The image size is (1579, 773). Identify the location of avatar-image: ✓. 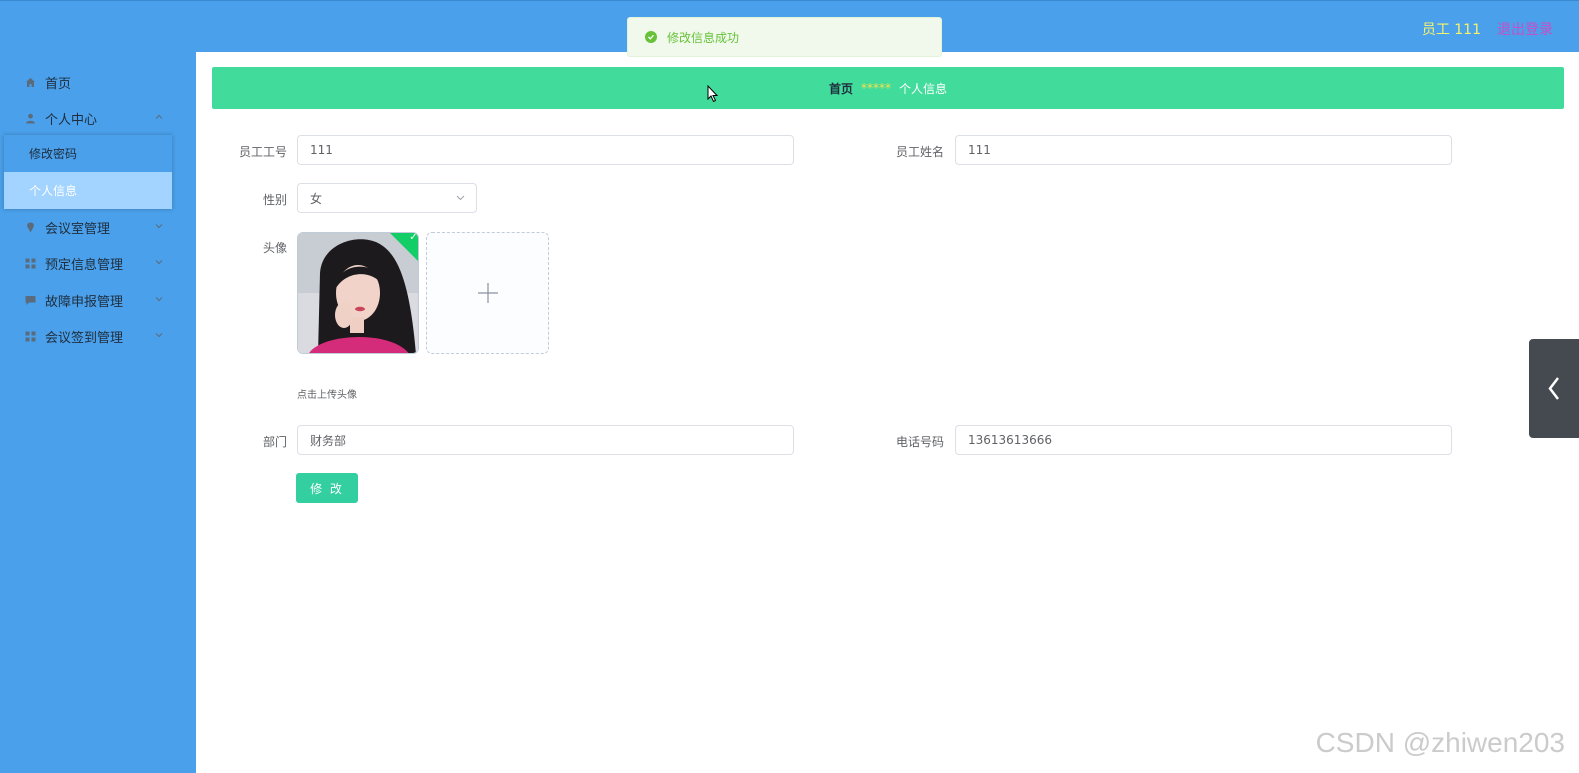
(358, 293).